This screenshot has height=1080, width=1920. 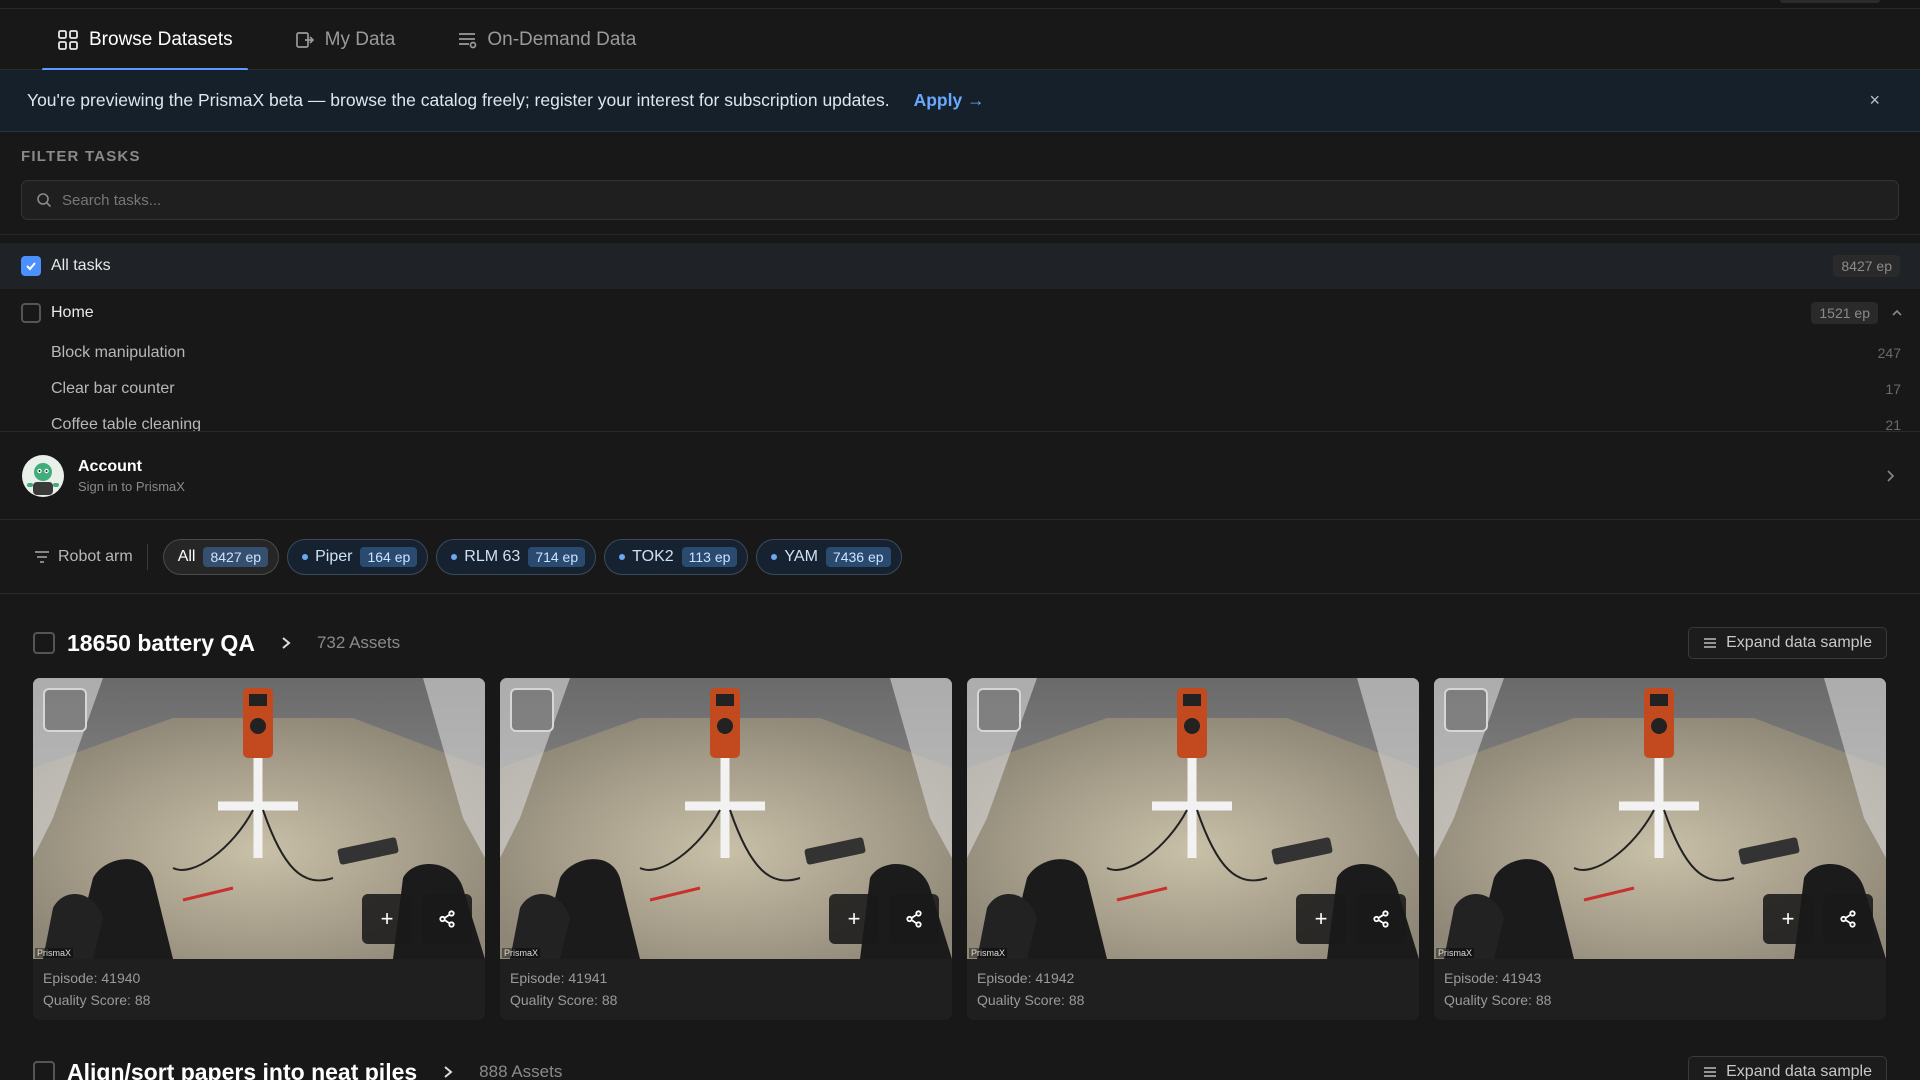 What do you see at coordinates (709, 556) in the screenshot?
I see `chip-count: 113 ep` at bounding box center [709, 556].